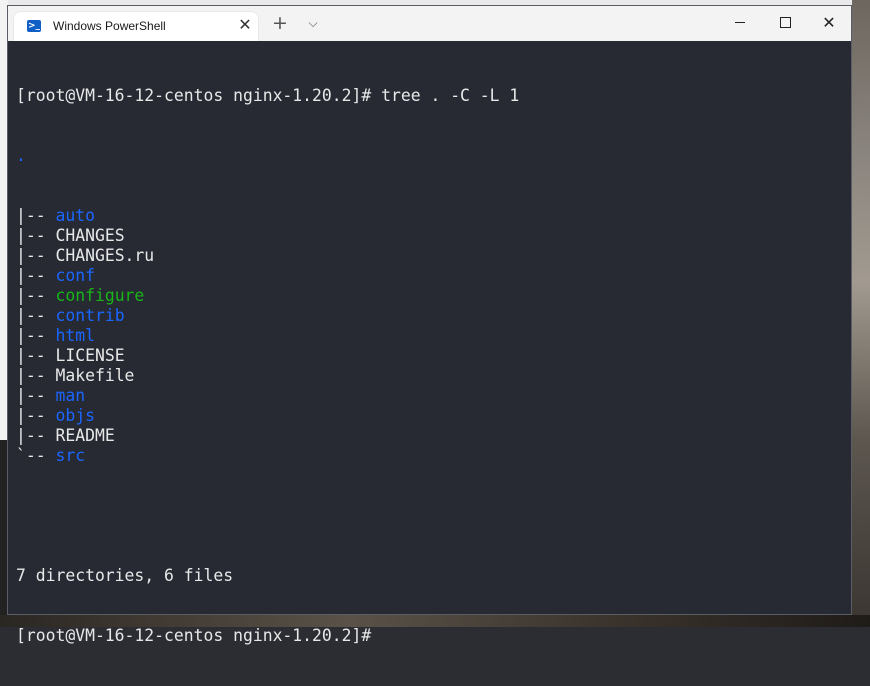 The image size is (870, 686). What do you see at coordinates (34, 26) in the screenshot?
I see `powershell-icon: >_` at bounding box center [34, 26].